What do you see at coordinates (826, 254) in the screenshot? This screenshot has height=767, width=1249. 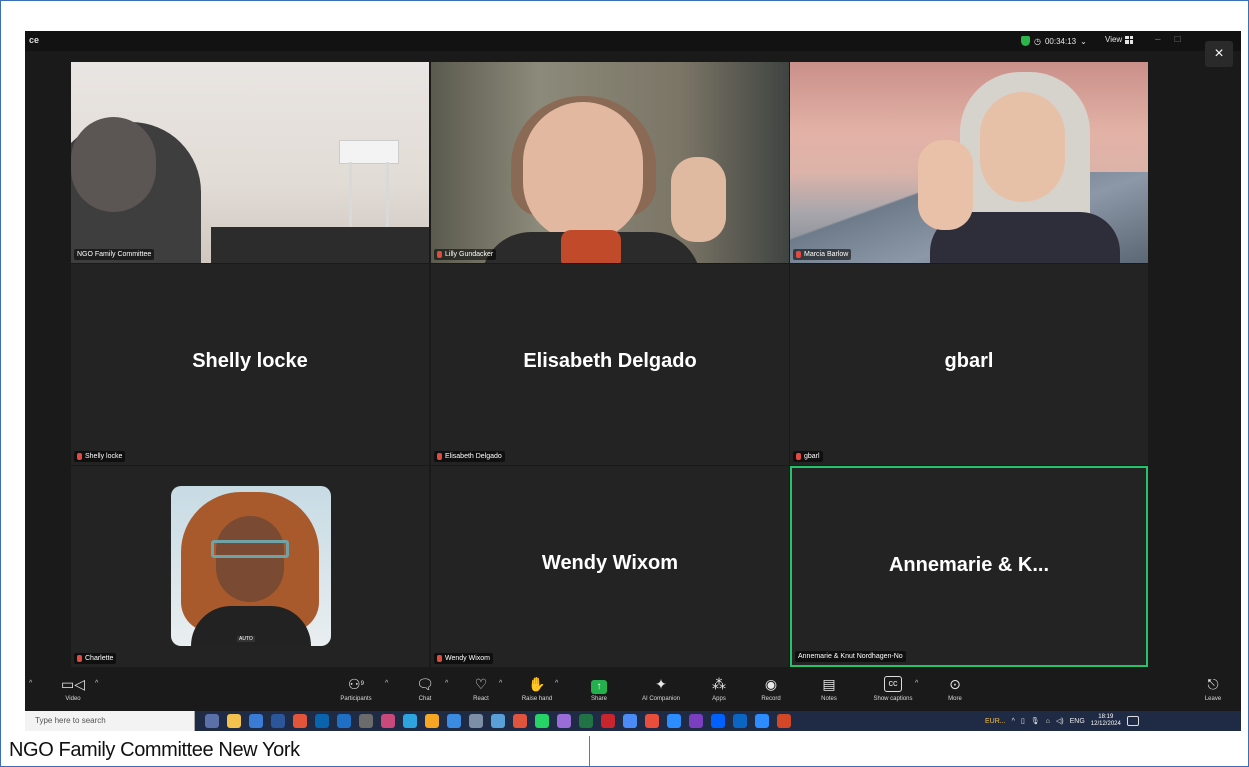 I see `participant-name: Marcia Barlow` at bounding box center [826, 254].